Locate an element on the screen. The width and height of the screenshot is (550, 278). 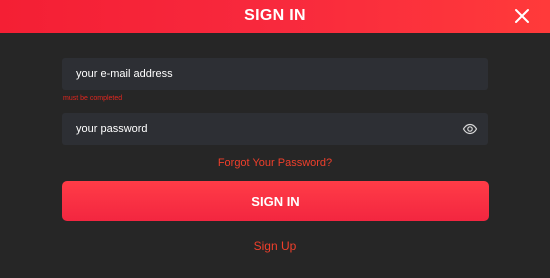
sign-in-button: SIGN IN is located at coordinates (275, 201).